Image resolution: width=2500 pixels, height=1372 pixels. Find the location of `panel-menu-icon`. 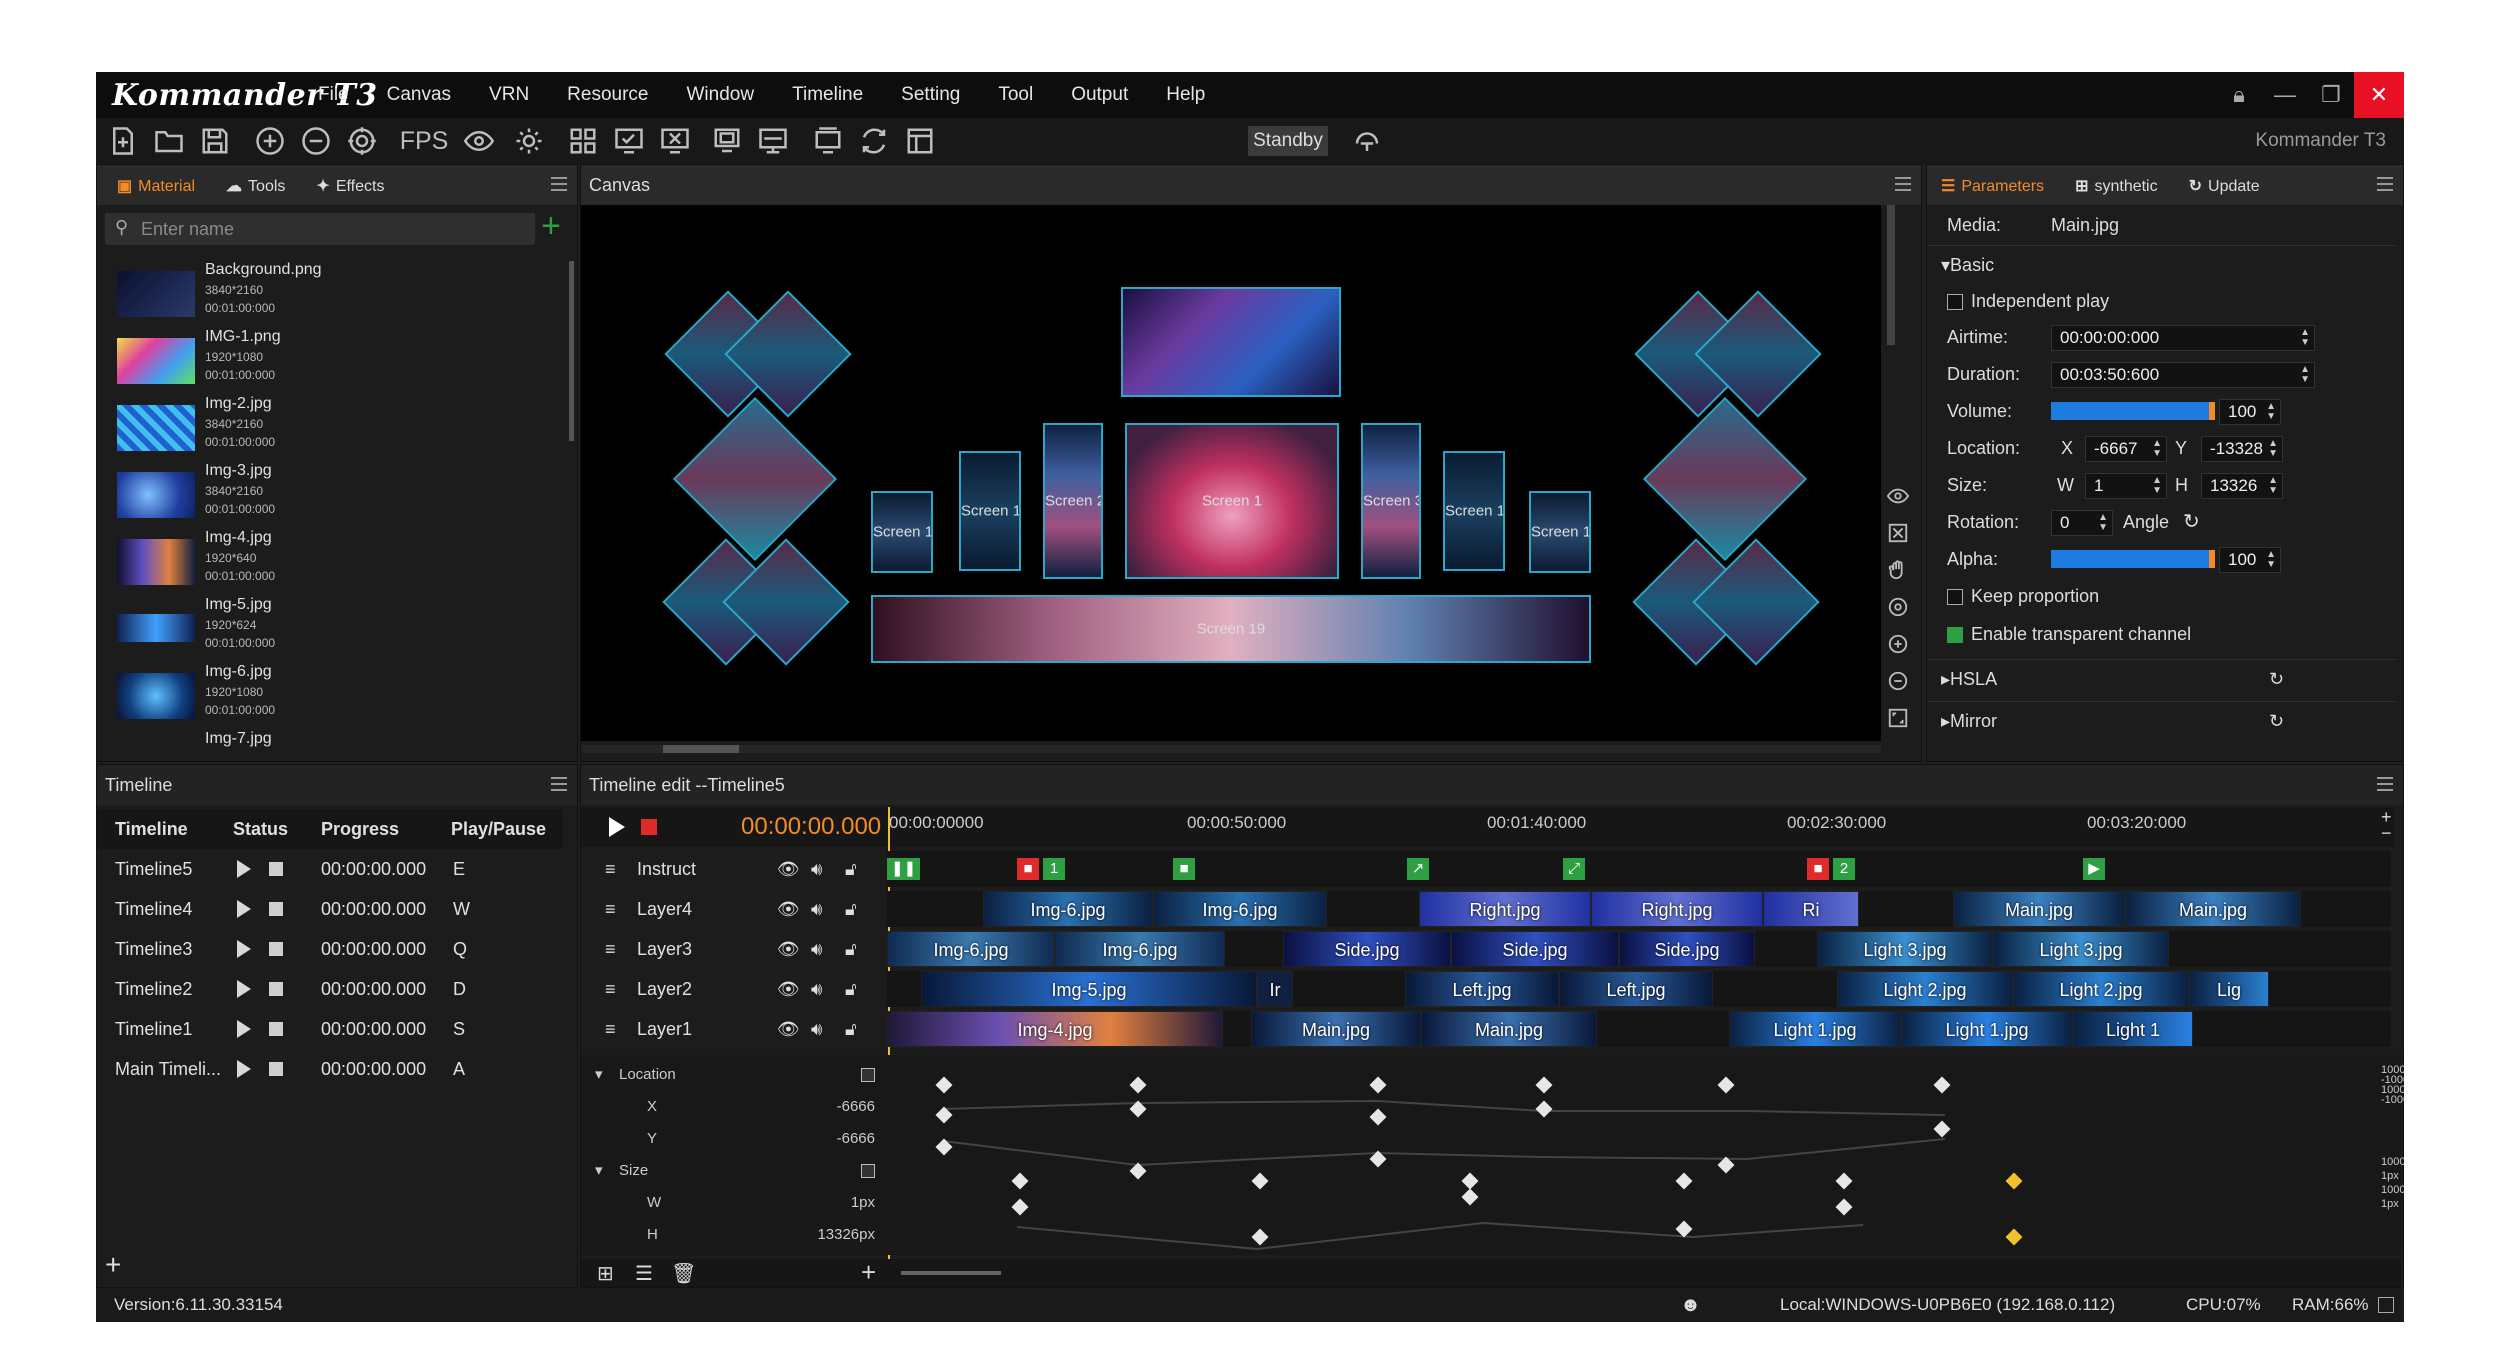

panel-menu-icon is located at coordinates (559, 784).